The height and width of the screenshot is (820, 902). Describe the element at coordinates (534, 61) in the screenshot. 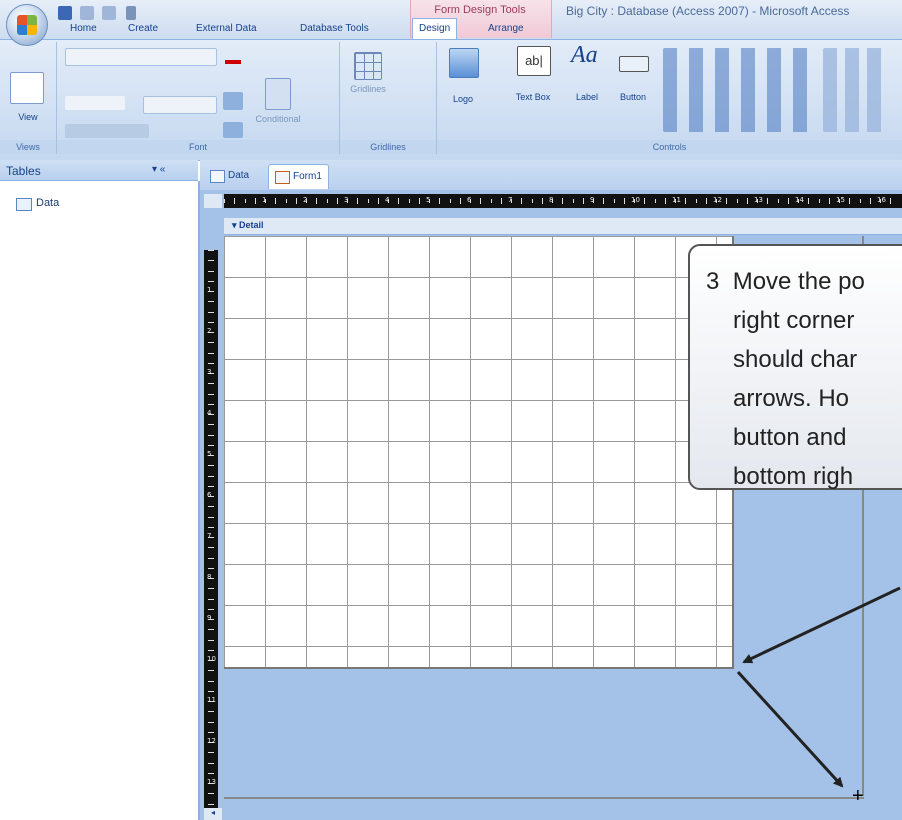

I see `text-box-icon: ab|` at that location.